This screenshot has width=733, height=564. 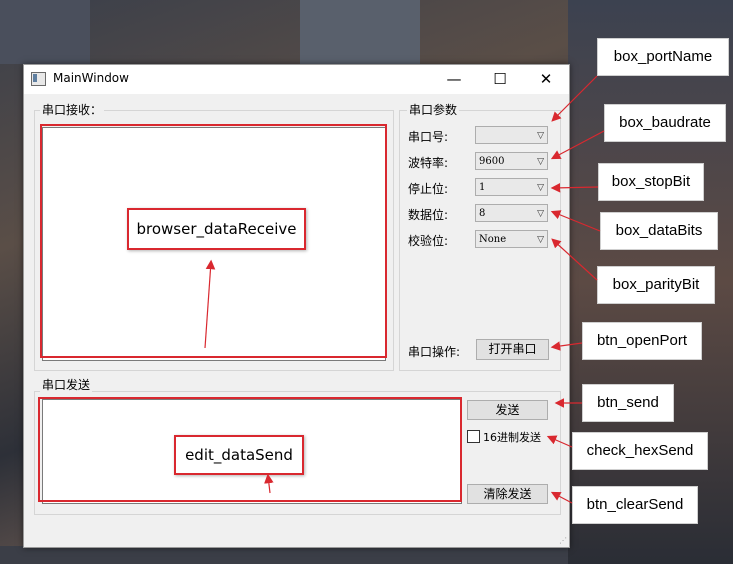 I want to click on arrow-receive, so click(x=210, y=304).